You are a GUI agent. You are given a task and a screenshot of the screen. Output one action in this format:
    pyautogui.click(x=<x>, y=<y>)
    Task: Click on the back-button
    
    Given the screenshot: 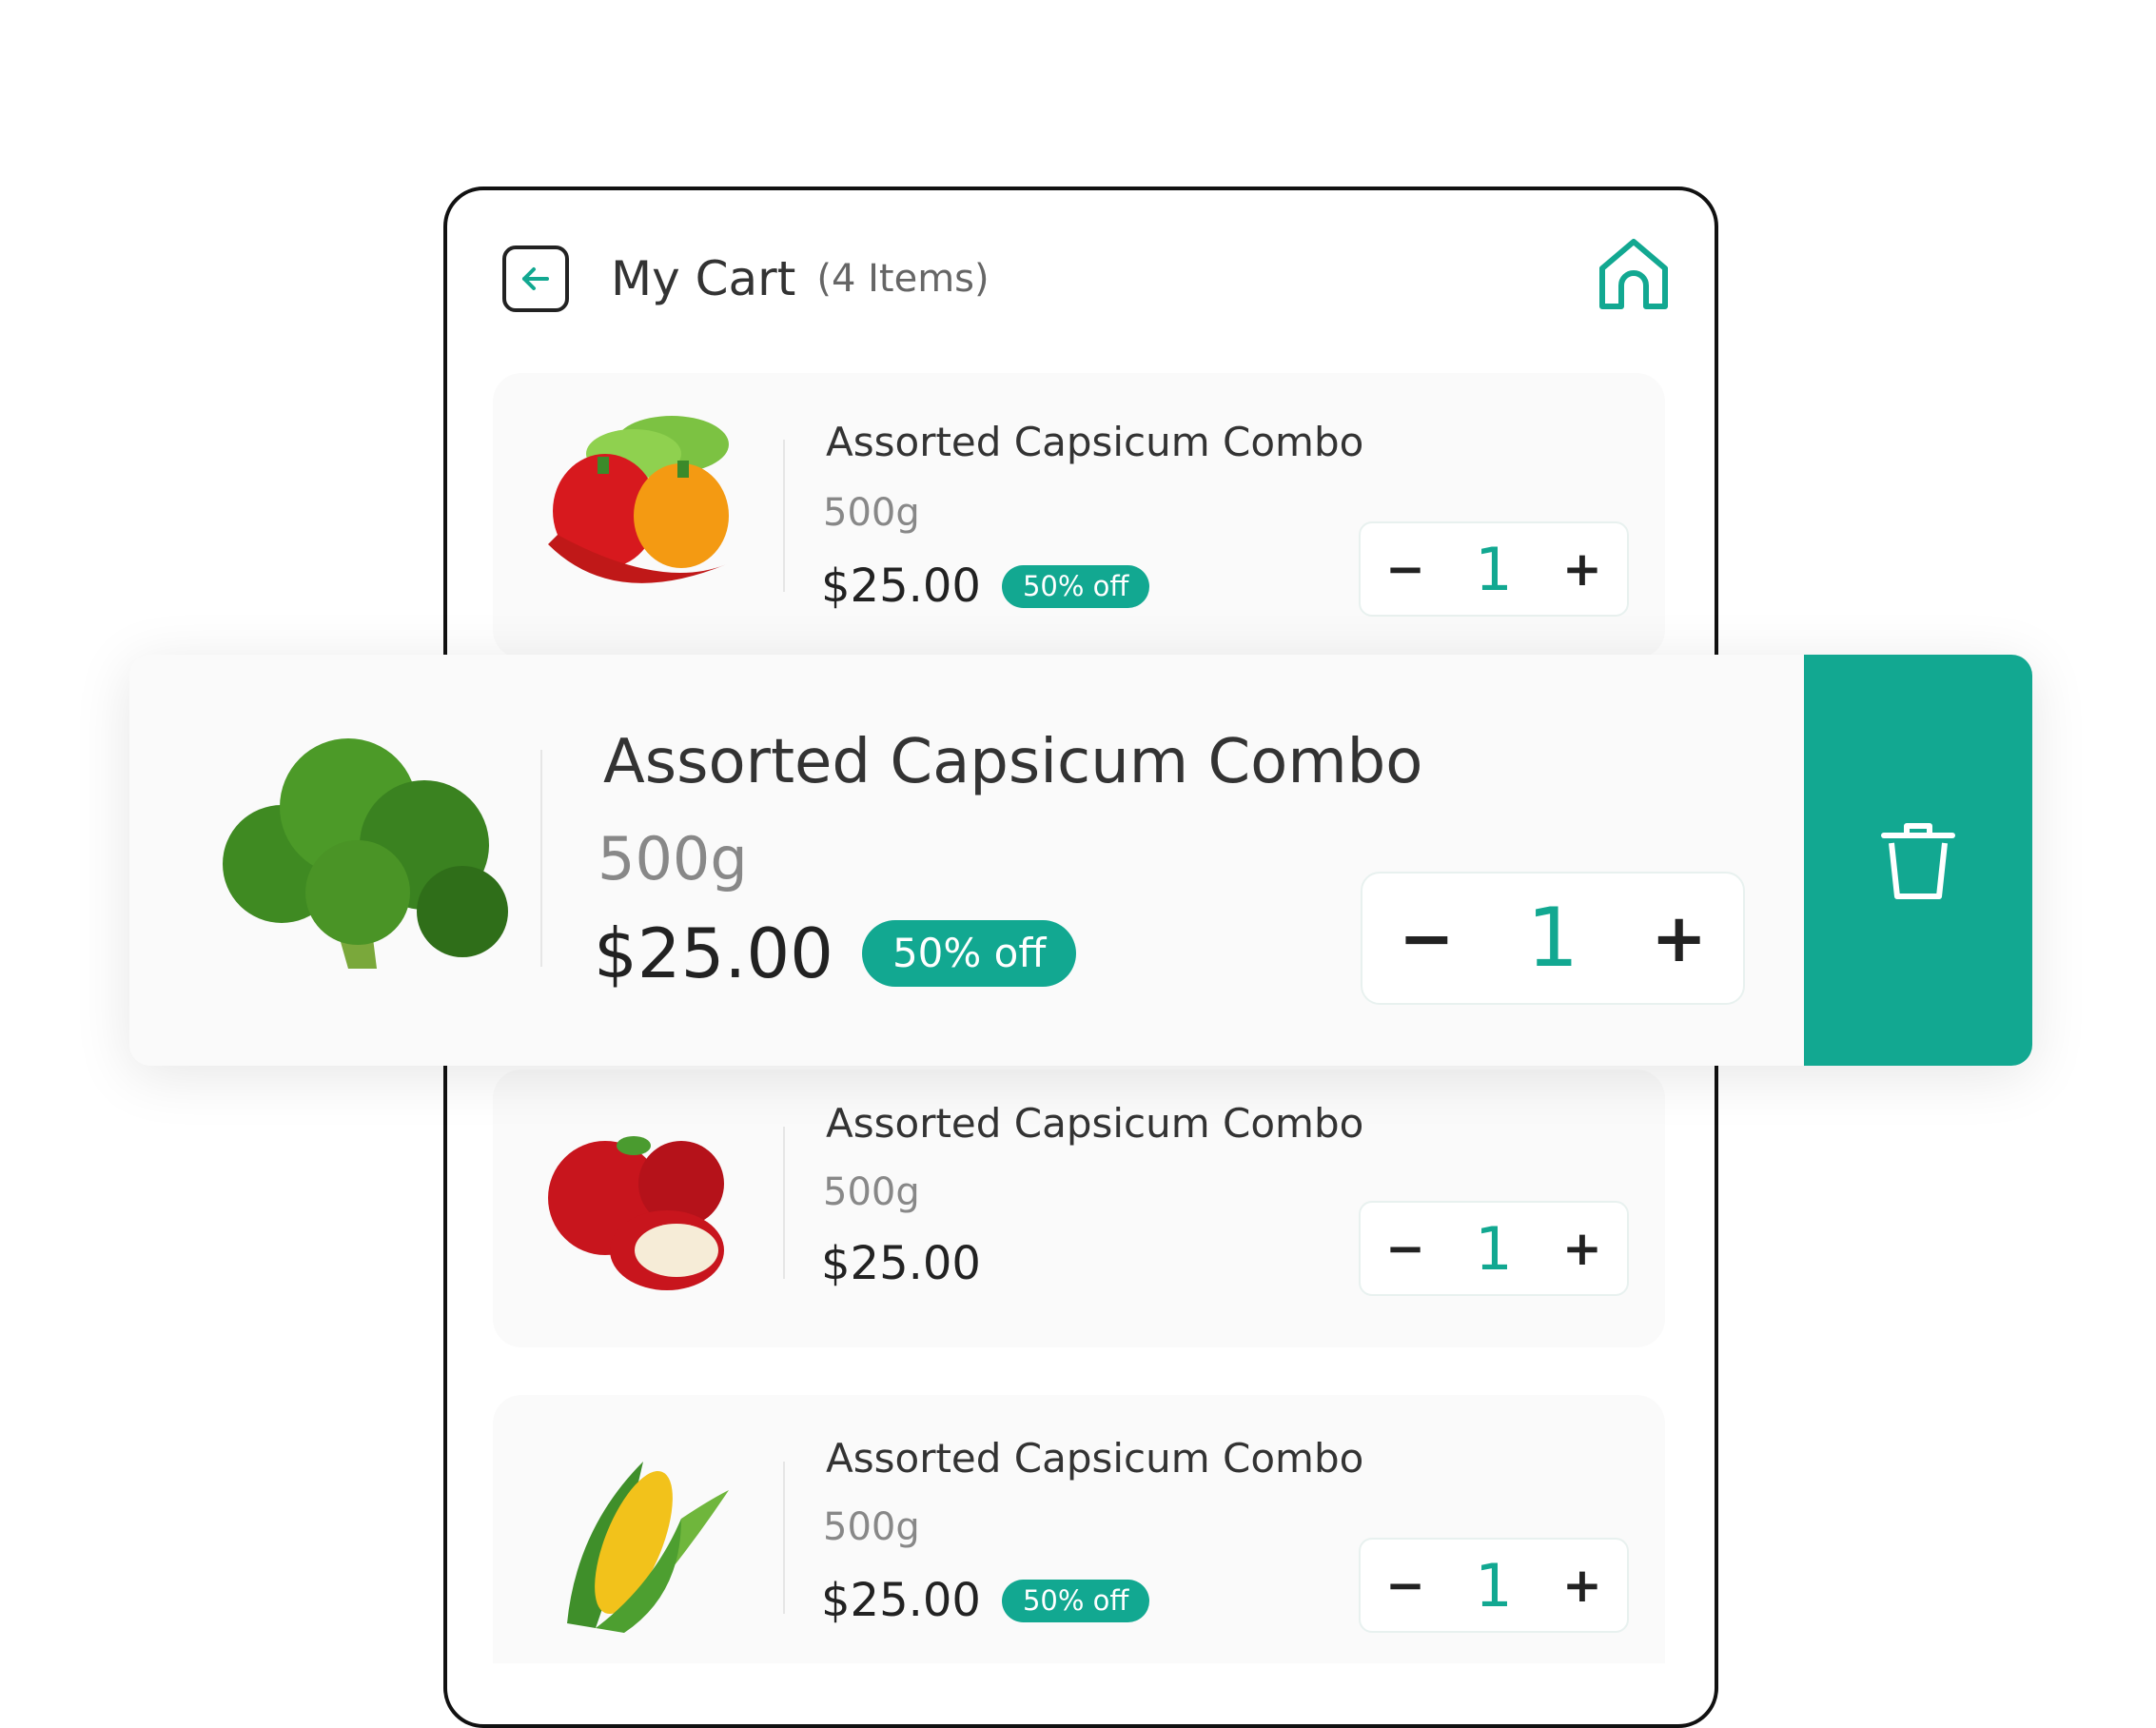 What is the action you would take?
    pyautogui.click(x=535, y=278)
    